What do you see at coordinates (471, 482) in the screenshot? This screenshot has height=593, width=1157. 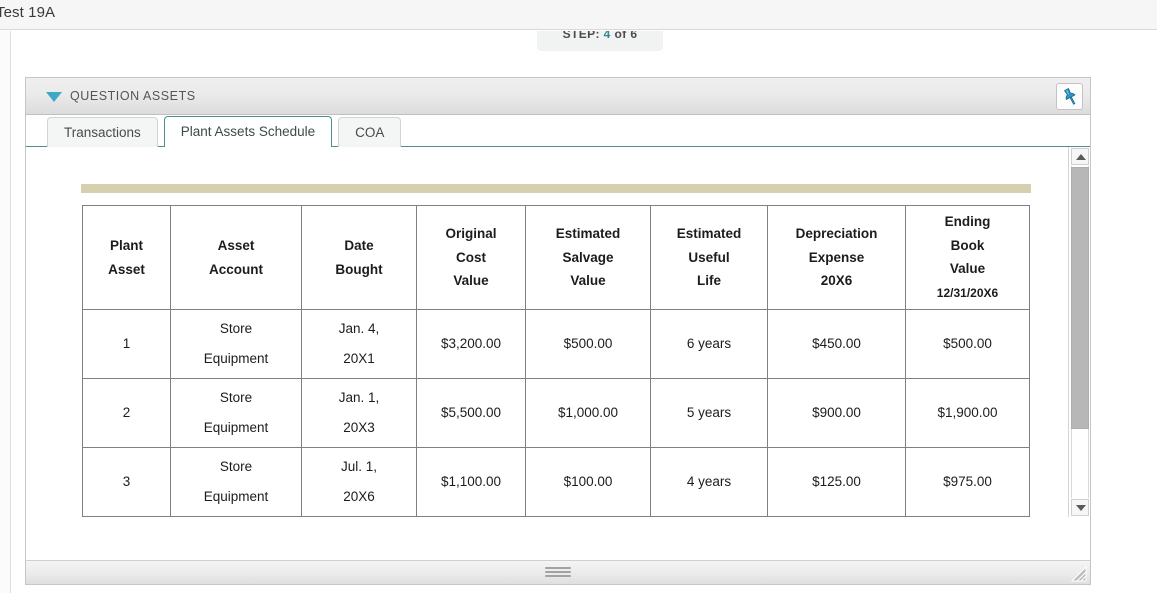 I see `cell-original-cost-value: $1,100.00` at bounding box center [471, 482].